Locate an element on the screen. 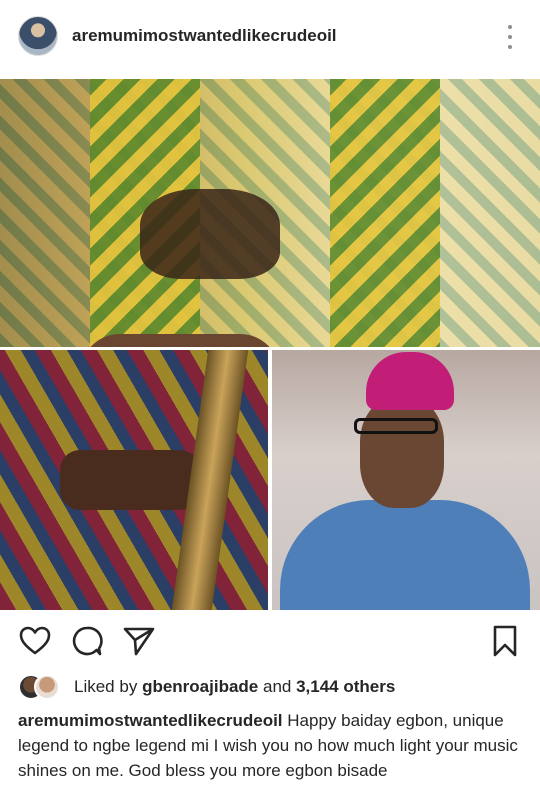 The width and height of the screenshot is (540, 788). pink-cap is located at coordinates (410, 381).